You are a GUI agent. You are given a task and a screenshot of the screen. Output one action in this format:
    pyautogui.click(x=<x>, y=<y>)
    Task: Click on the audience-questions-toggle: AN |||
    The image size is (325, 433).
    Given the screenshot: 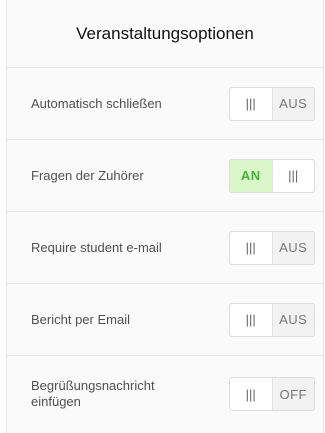 What is the action you would take?
    pyautogui.click(x=272, y=175)
    